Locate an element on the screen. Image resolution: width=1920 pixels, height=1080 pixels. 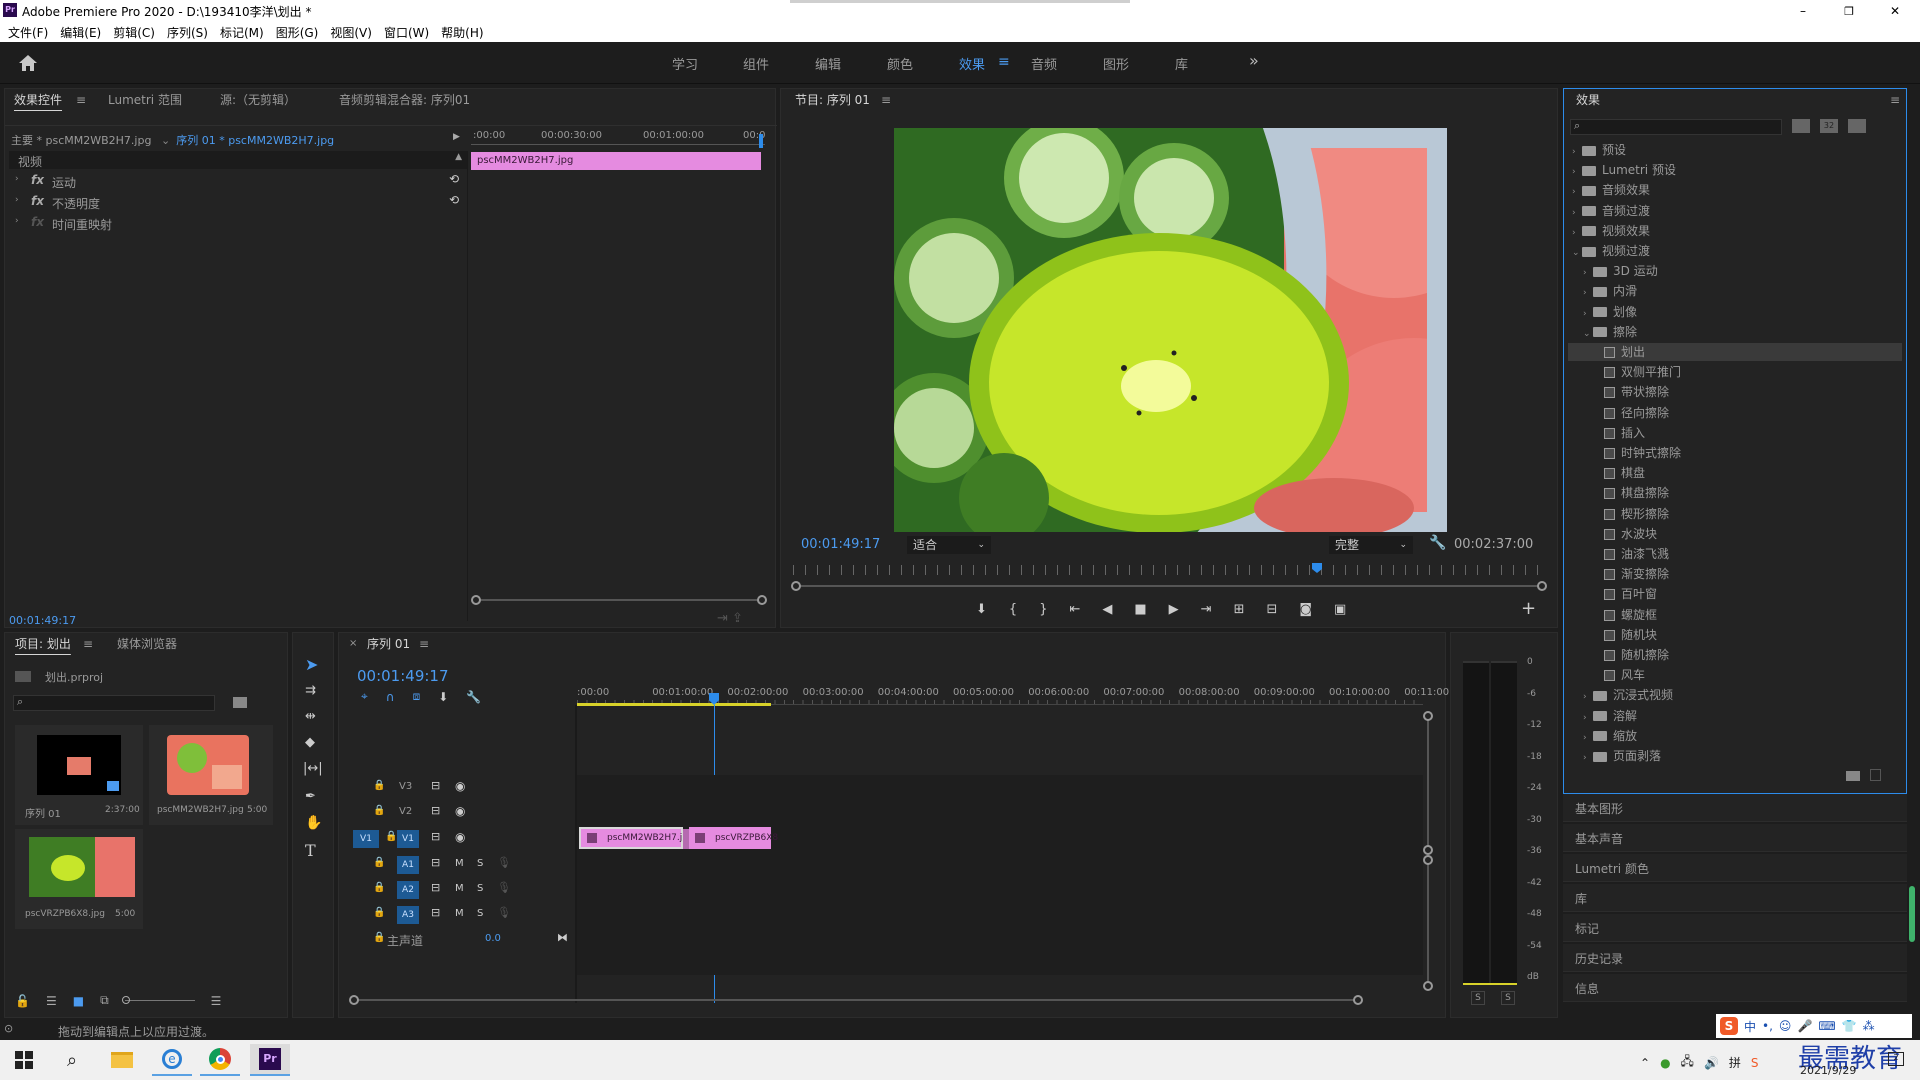
icon-view-icon: ■ is located at coordinates (78, 1001).